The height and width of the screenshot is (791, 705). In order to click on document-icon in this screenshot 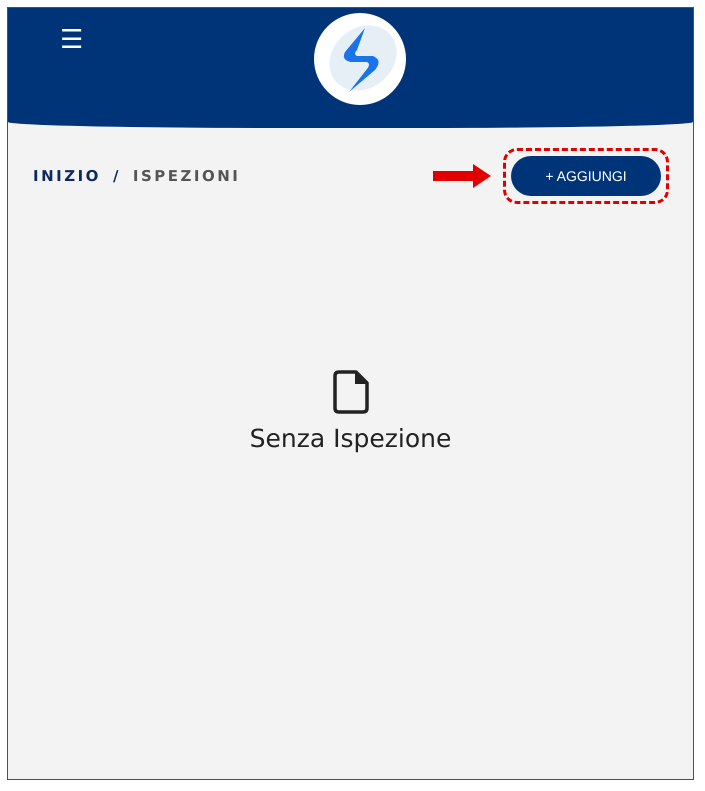, I will do `click(350, 392)`.